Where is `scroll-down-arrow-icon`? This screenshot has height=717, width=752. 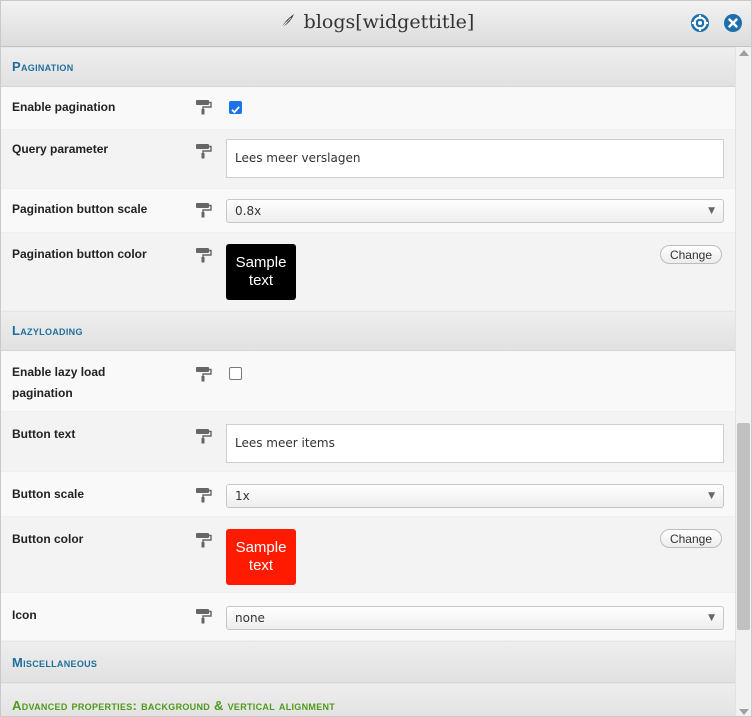 scroll-down-arrow-icon is located at coordinates (744, 712).